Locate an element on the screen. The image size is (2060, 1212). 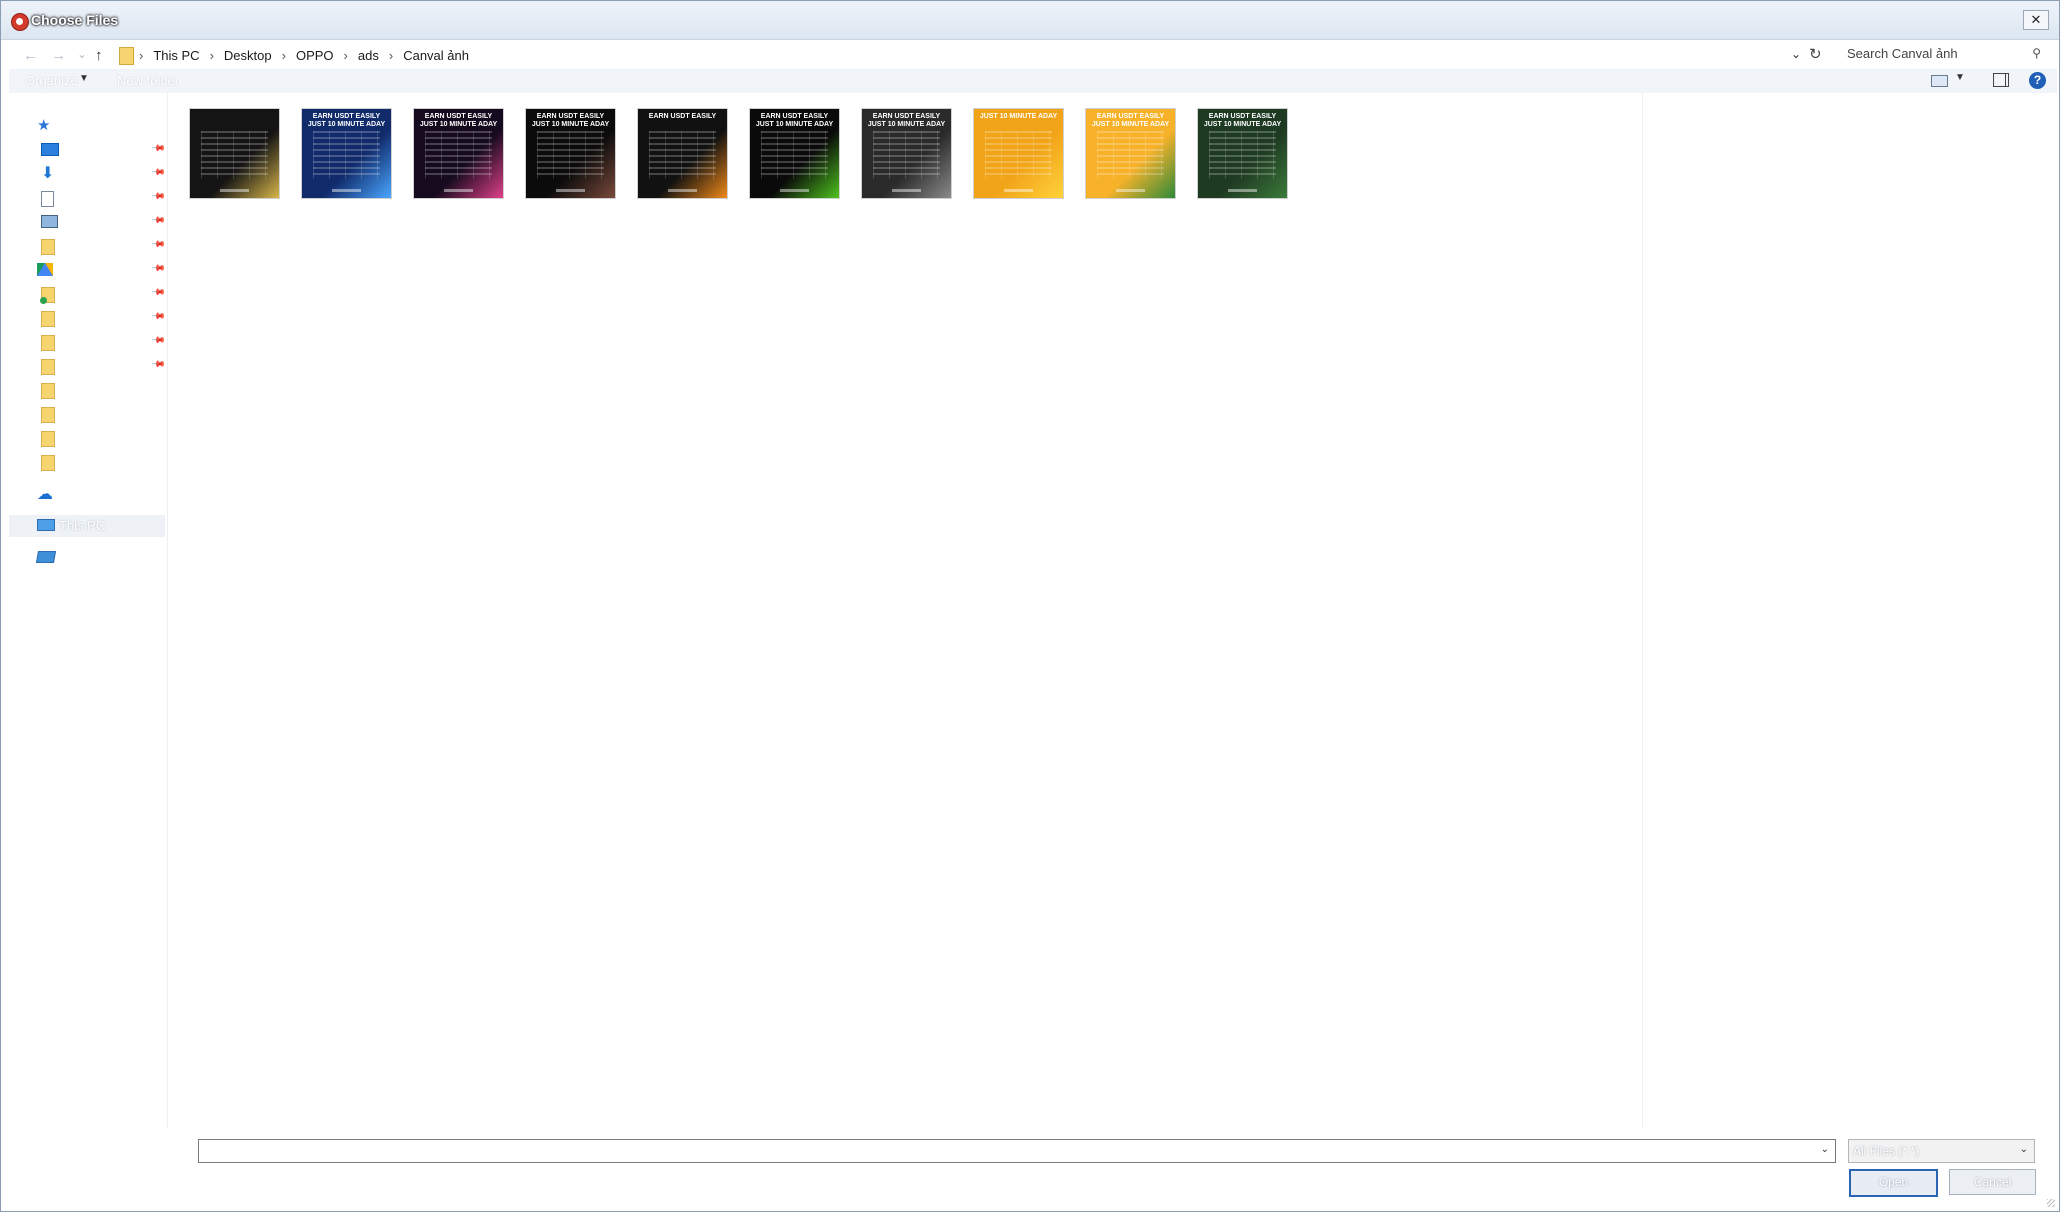
resize-grip-icon is located at coordinates (2051, 1203).